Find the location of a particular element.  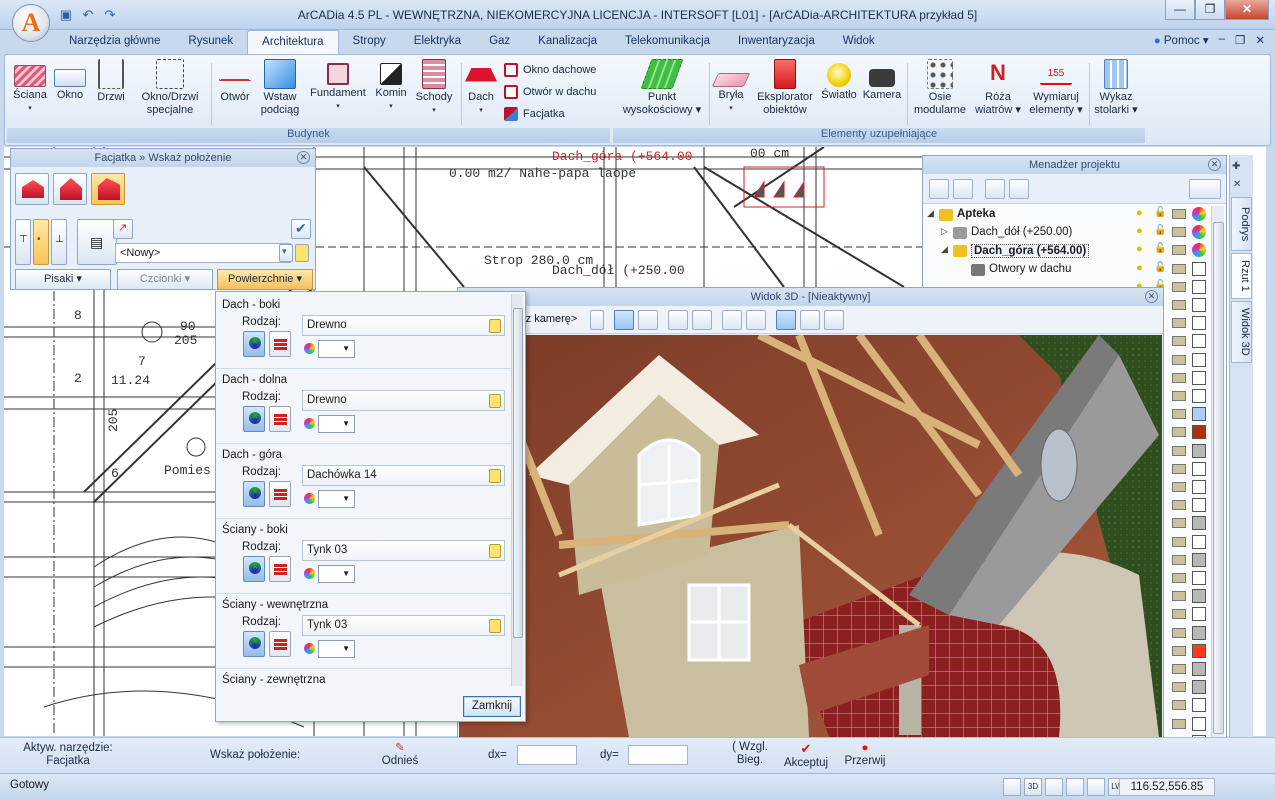

side-tab-rzut-1: Rzut 1 is located at coordinates (1241, 276).